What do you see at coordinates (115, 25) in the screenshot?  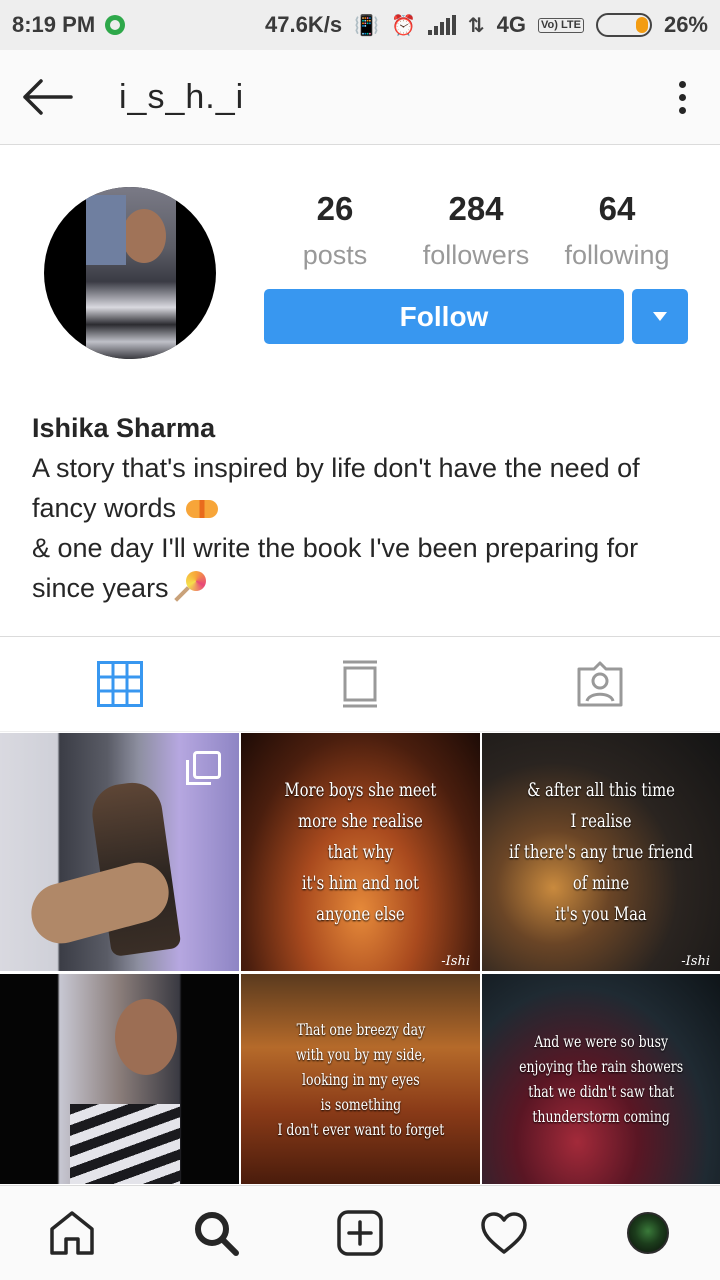 I see `sync-icon` at bounding box center [115, 25].